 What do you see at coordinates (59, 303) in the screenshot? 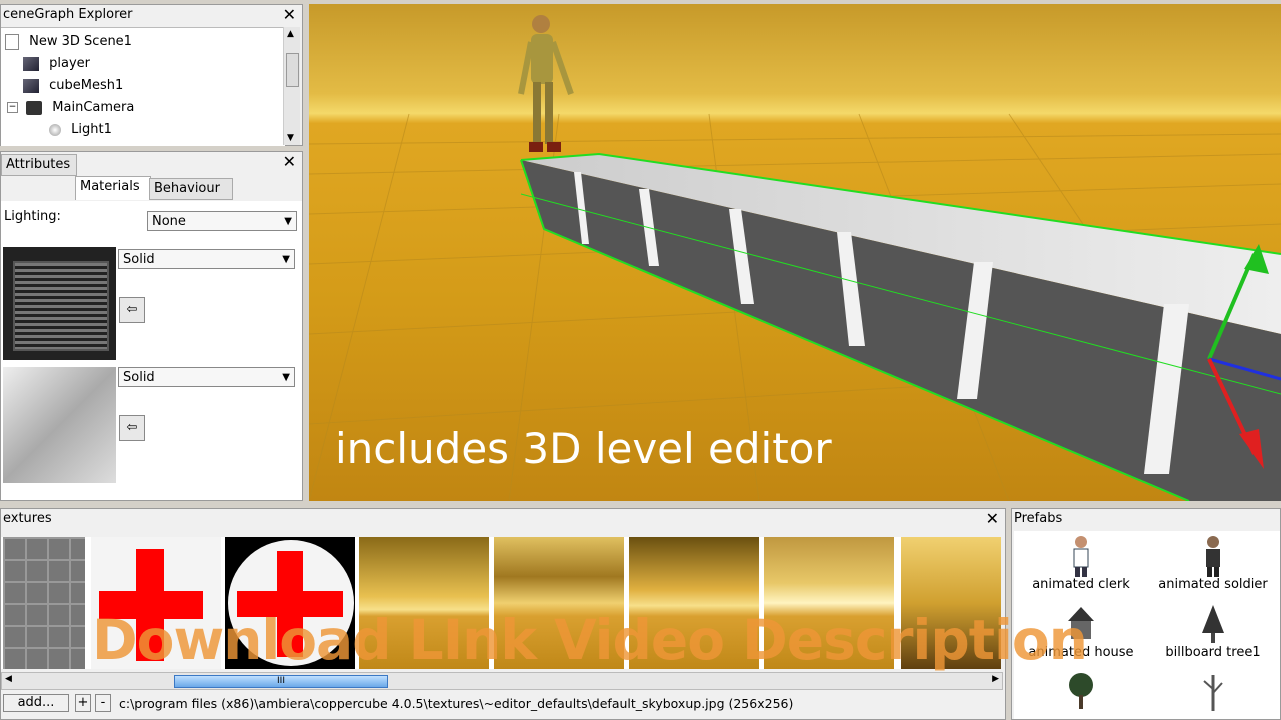
I see `texture-layer1-preview` at bounding box center [59, 303].